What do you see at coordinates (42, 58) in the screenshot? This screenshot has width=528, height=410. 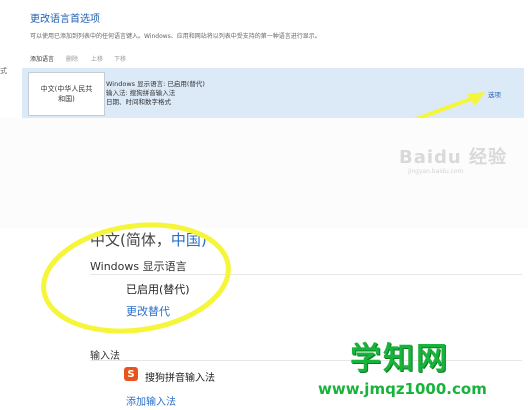 I see `add-language-button: 添加语言` at bounding box center [42, 58].